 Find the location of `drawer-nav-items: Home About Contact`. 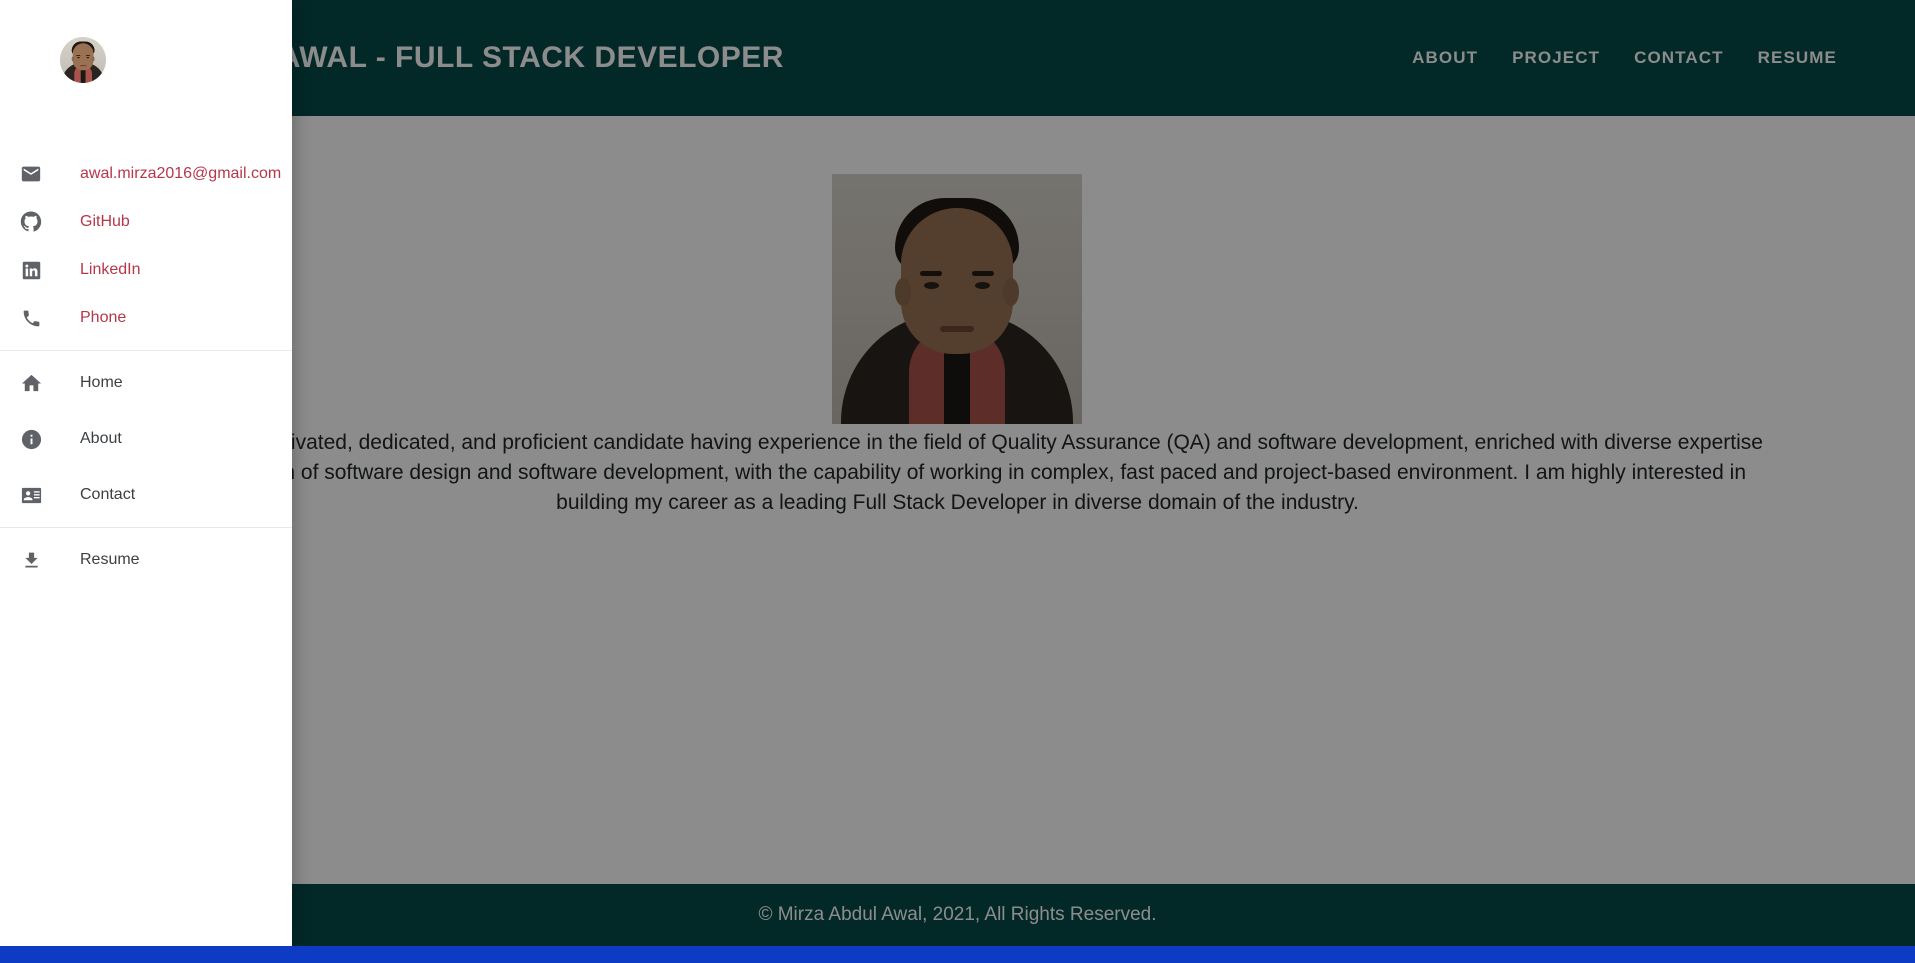

drawer-nav-items: Home About Contact is located at coordinates (146, 439).